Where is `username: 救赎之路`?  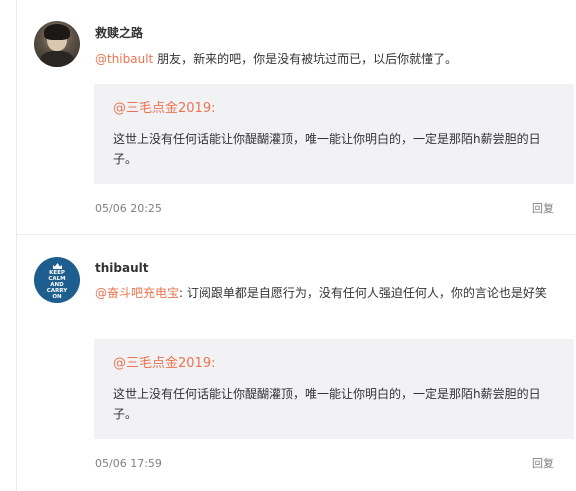 username: 救赎之路 is located at coordinates (119, 33).